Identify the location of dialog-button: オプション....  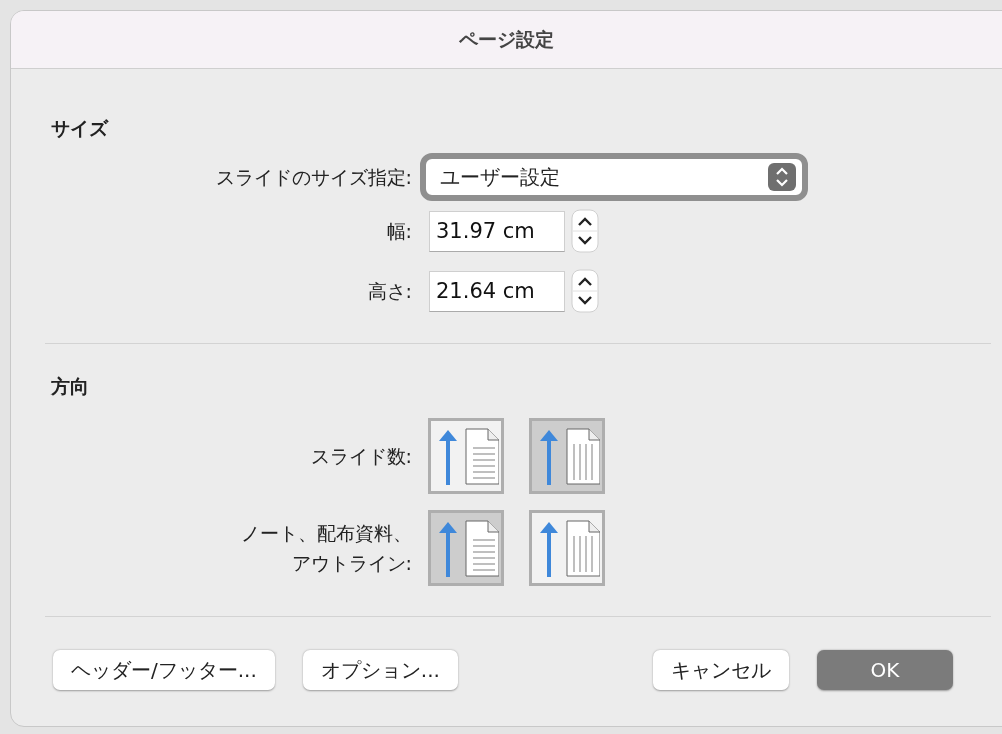
(380, 670).